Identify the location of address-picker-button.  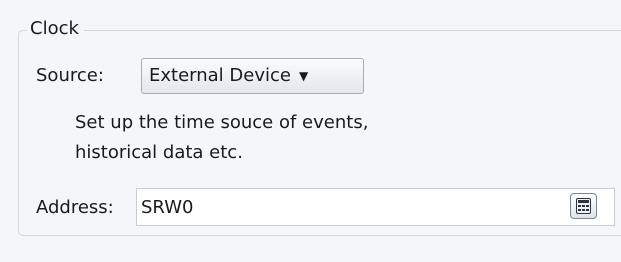
(583, 206).